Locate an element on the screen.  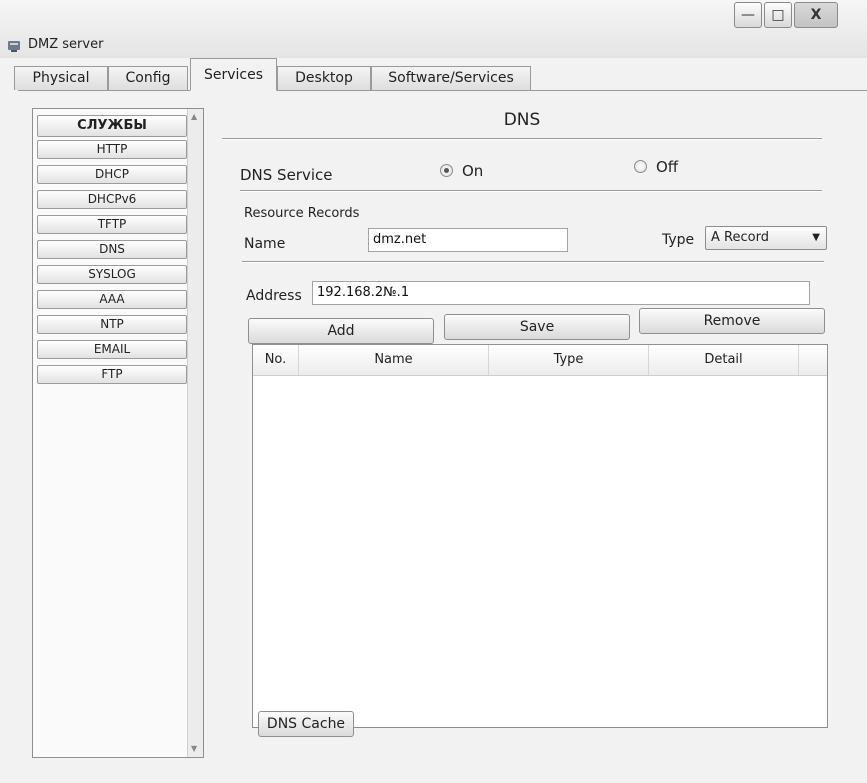
name-input: dmz.net is located at coordinates (468, 240).